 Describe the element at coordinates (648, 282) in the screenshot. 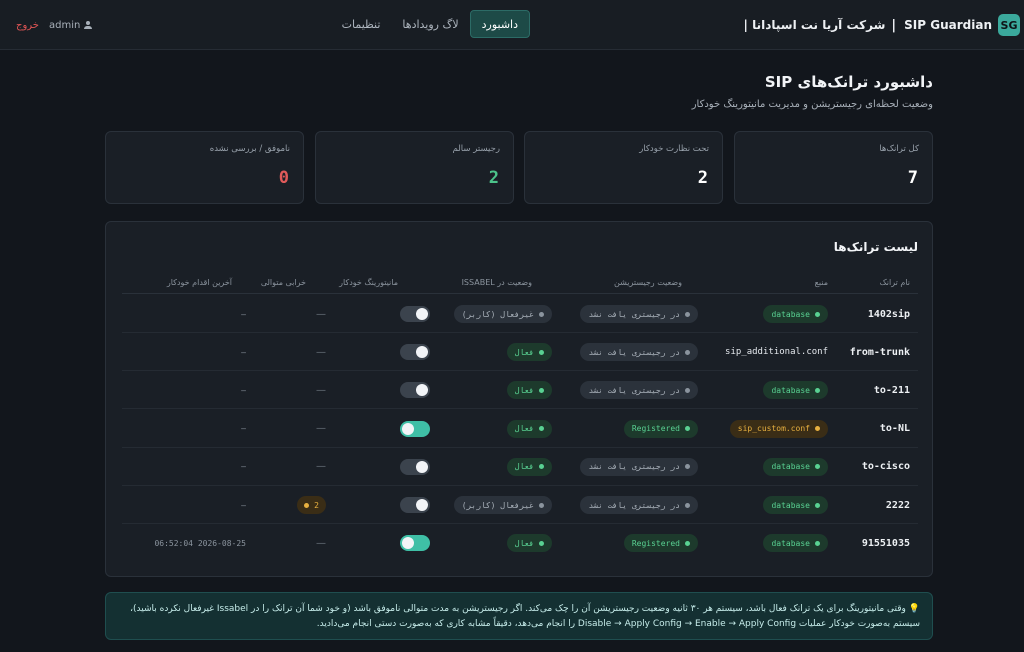

I see `col-header-registration: وضعیت رجیستریشن` at that location.